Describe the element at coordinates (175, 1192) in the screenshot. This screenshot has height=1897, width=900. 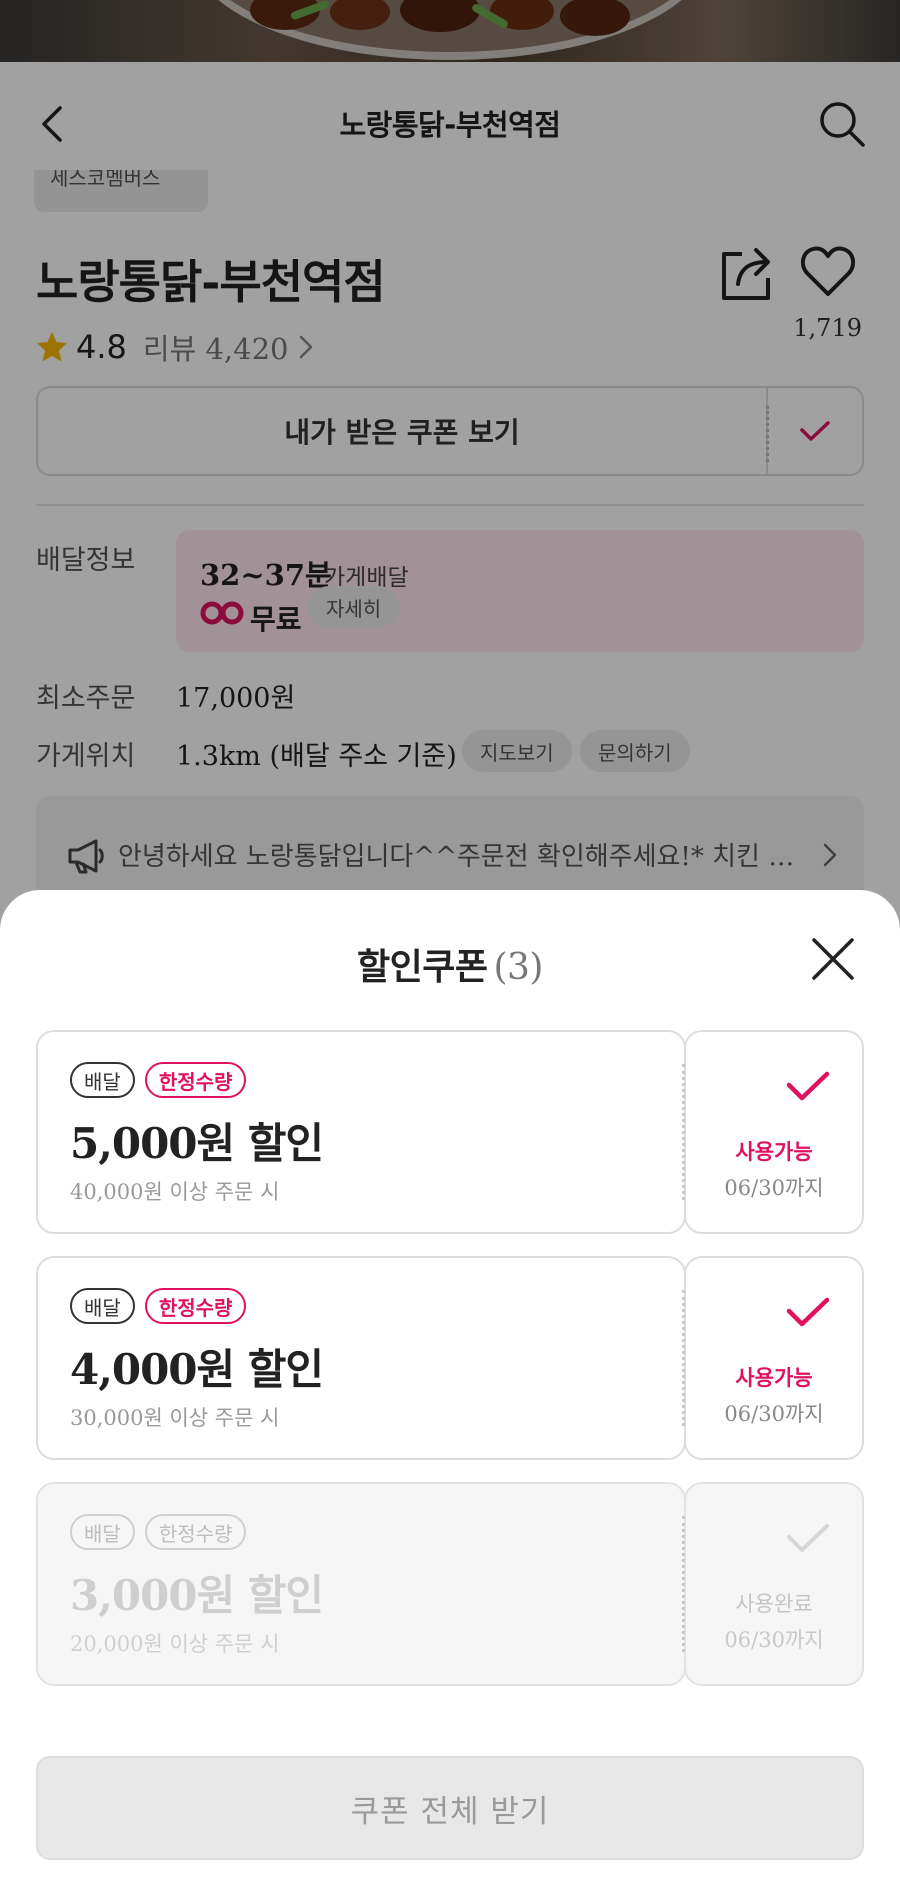
I see `coupon-condition: 40,000원 이상 주문 시` at that location.